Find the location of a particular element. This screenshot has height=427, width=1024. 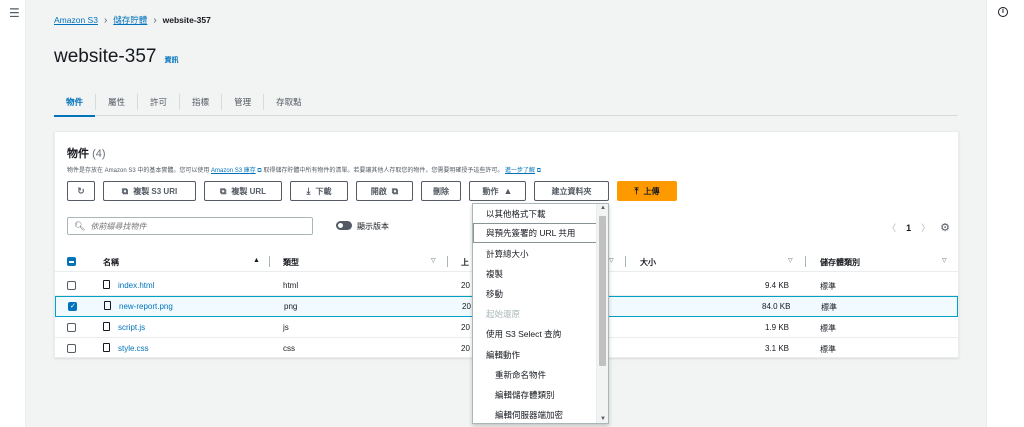

breadcrumb-buckets: 儲存貯體 is located at coordinates (130, 20).